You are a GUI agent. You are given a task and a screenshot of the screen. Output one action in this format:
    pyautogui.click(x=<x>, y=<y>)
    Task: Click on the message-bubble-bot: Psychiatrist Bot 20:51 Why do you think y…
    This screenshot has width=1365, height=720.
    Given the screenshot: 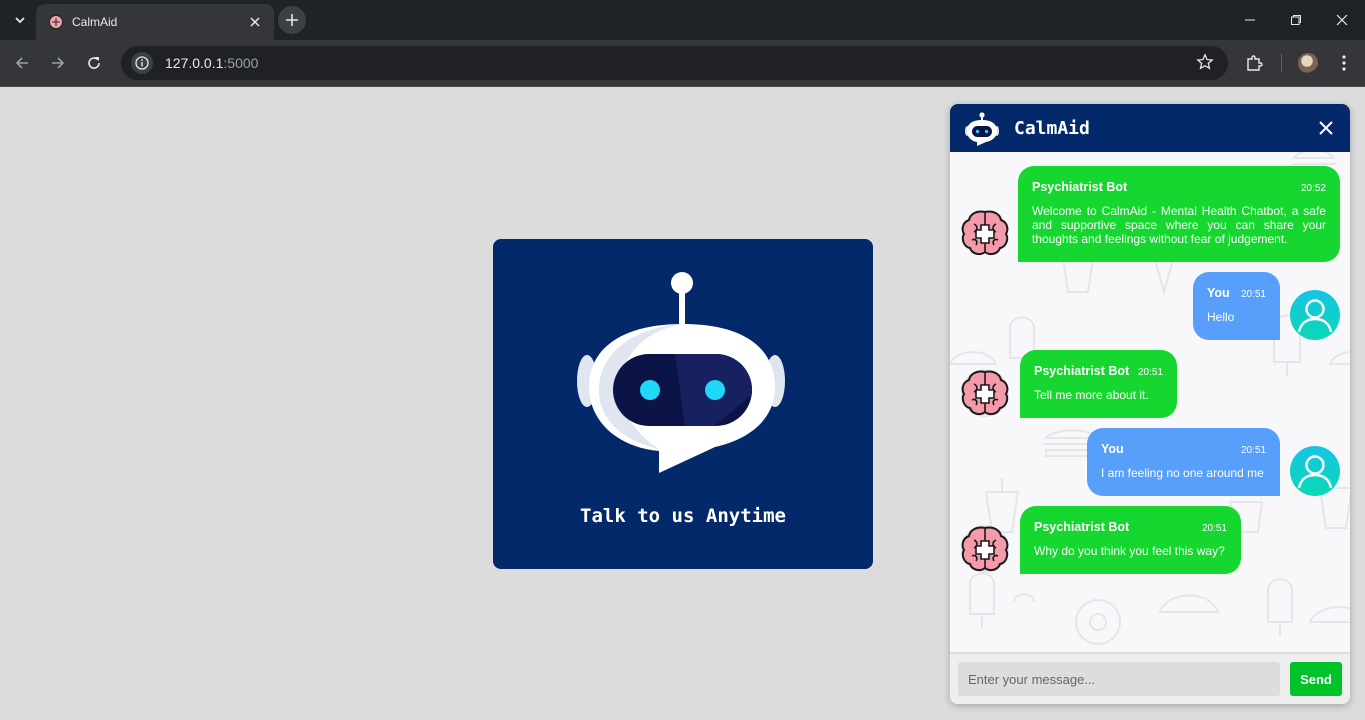 What is the action you would take?
    pyautogui.click(x=1130, y=540)
    